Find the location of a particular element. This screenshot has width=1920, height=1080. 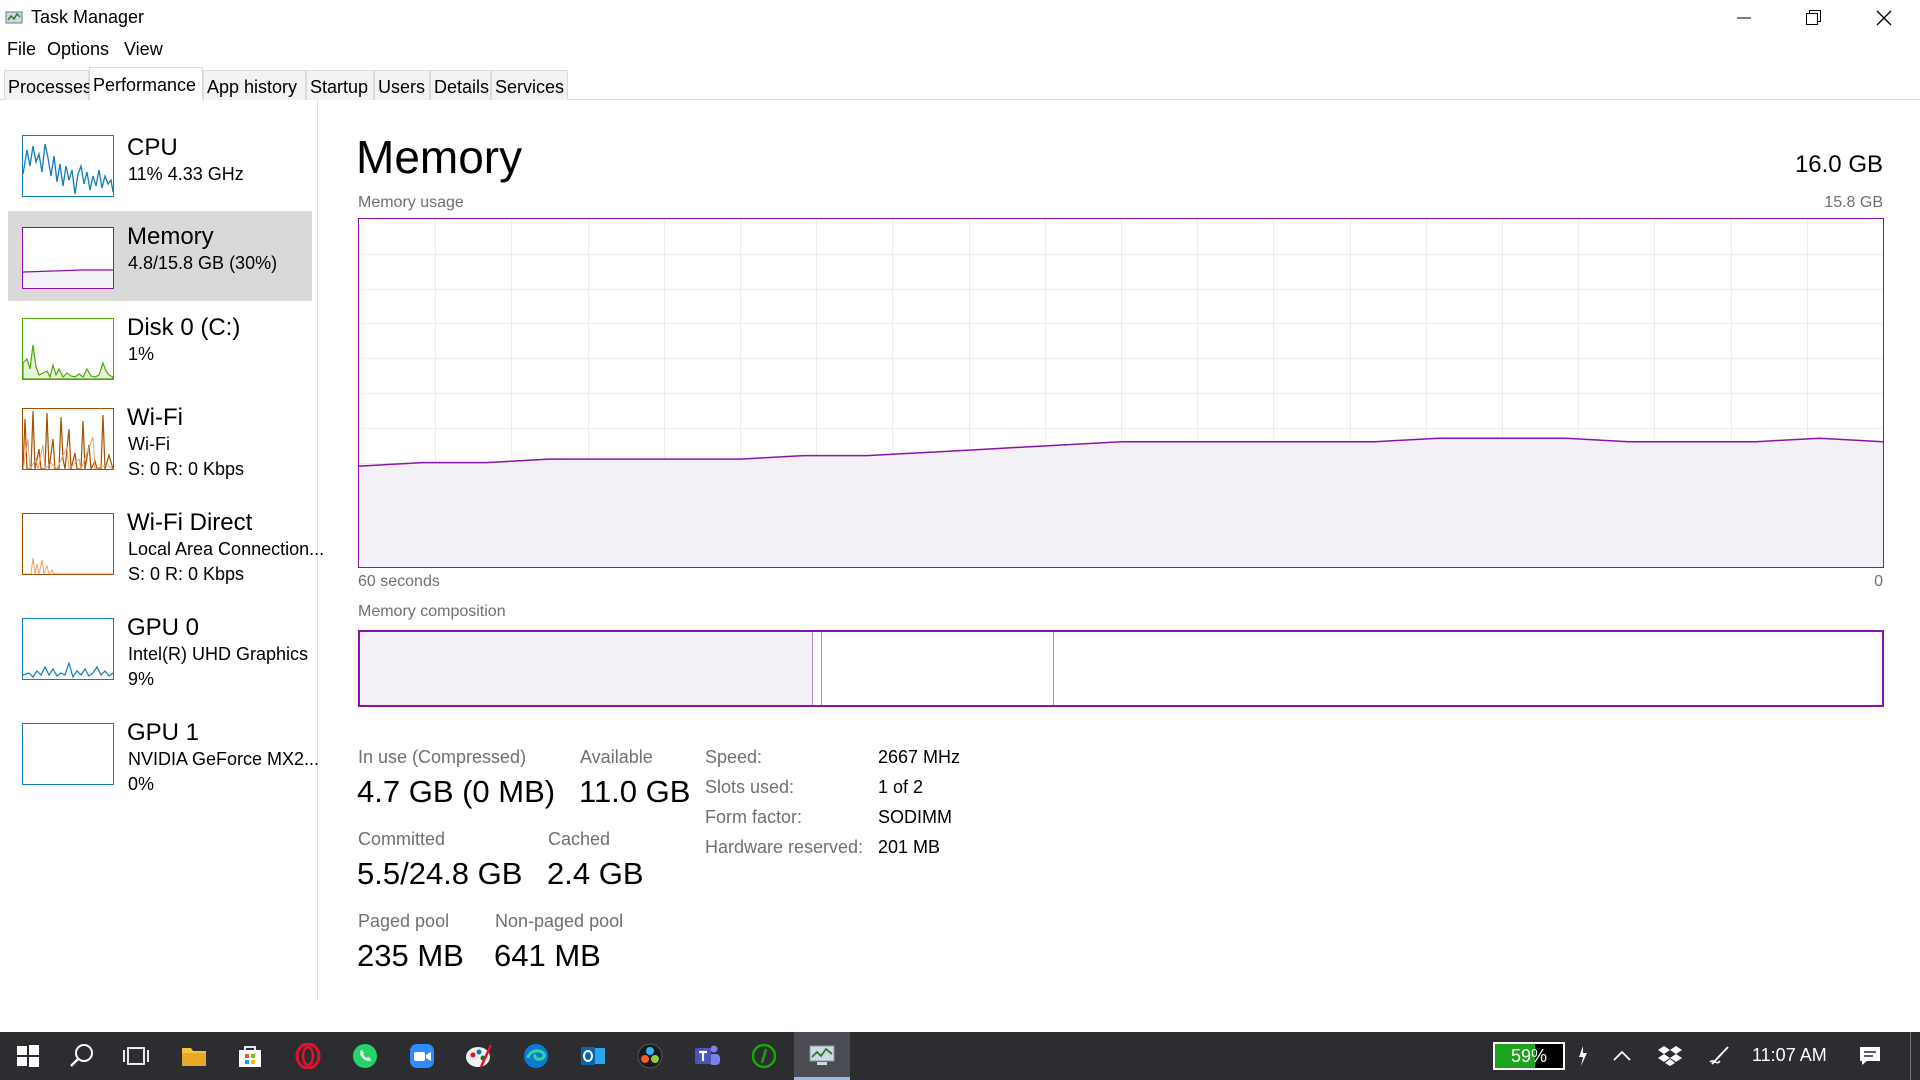

task-manager-app-icon is located at coordinates (14, 17).